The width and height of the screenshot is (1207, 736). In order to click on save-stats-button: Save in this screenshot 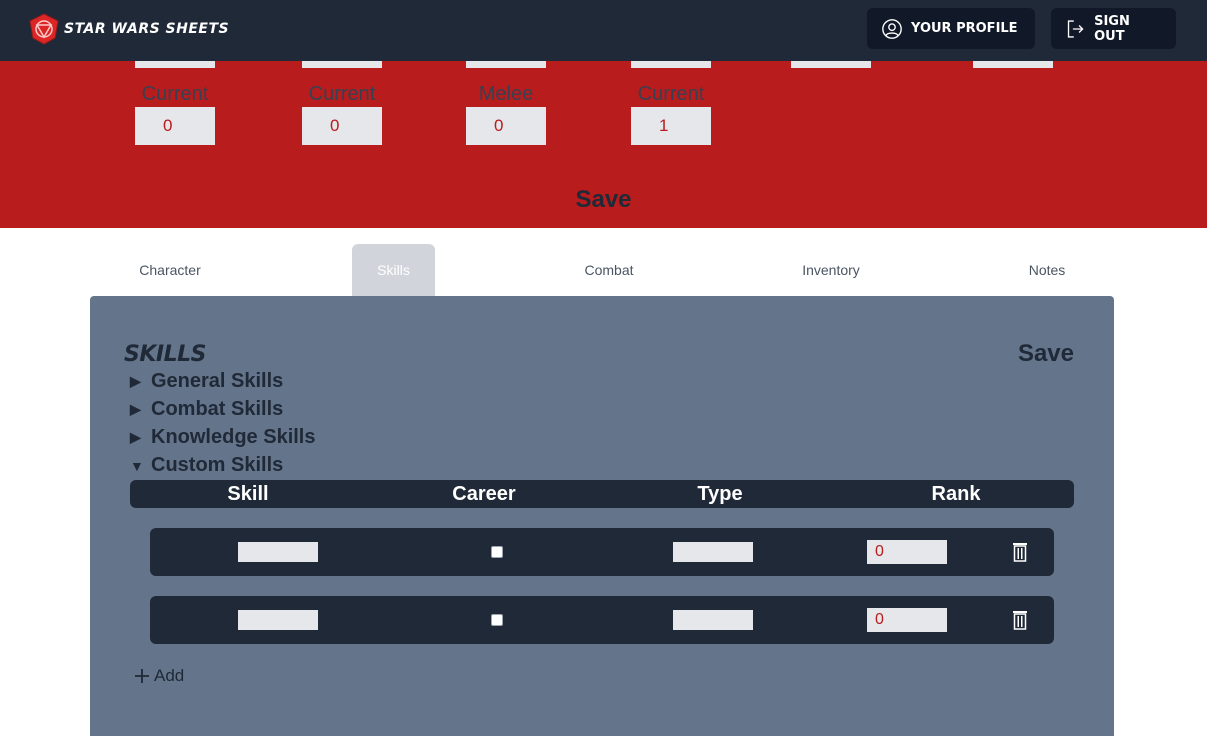, I will do `click(603, 200)`.